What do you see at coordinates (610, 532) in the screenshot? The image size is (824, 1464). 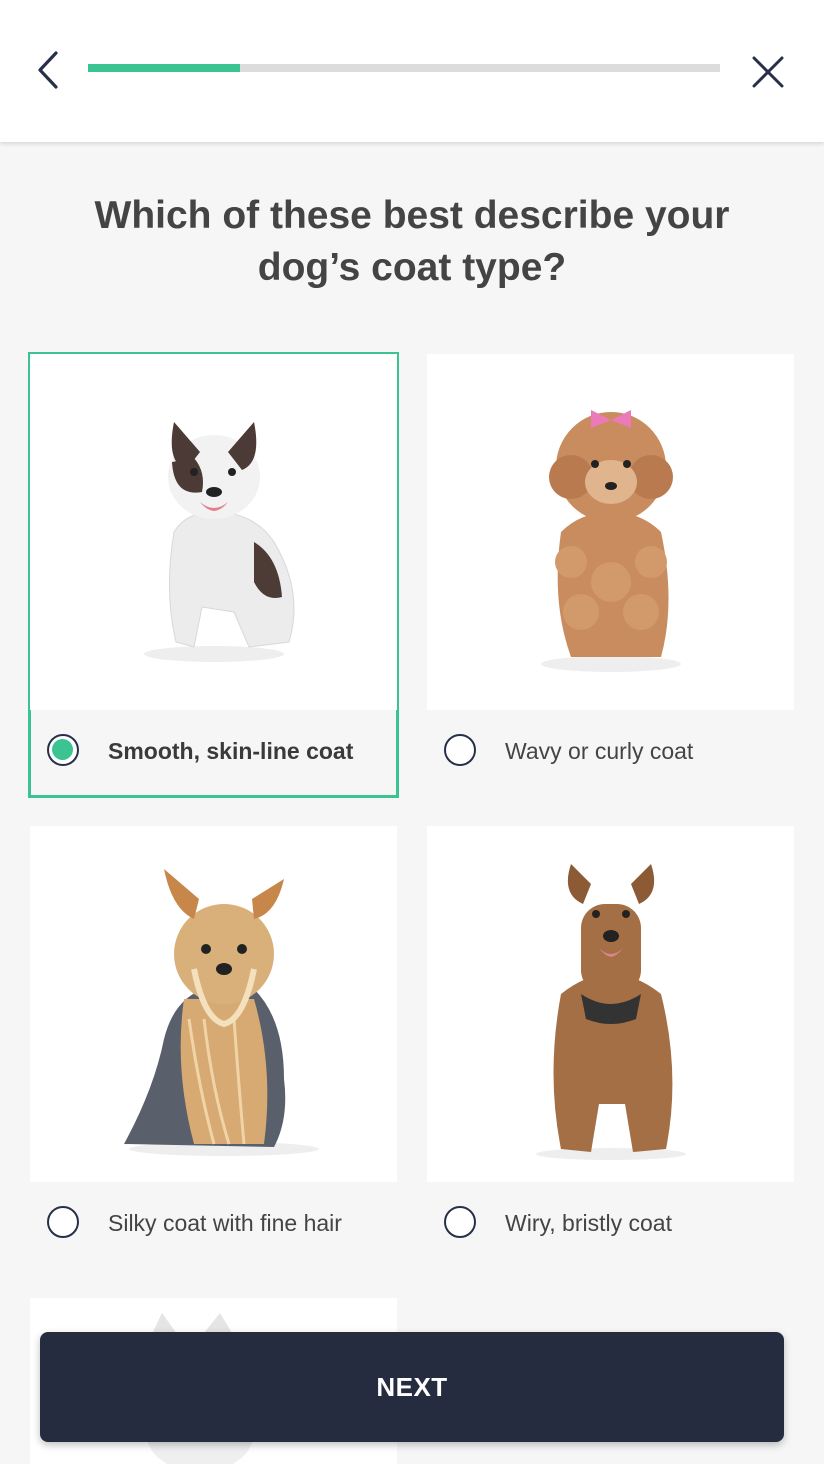 I see `poodle-photo` at bounding box center [610, 532].